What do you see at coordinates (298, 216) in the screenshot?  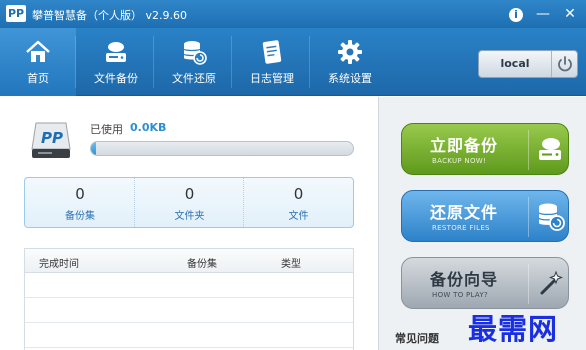 I see `stat-files-label: 文件` at bounding box center [298, 216].